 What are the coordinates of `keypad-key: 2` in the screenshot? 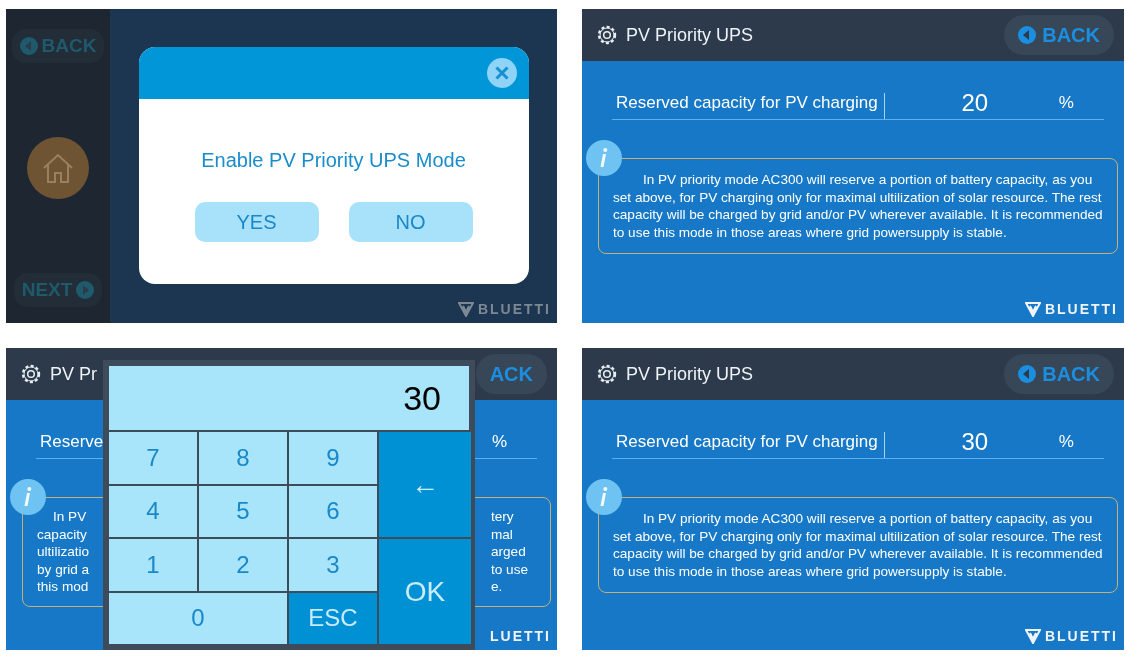 It's located at (243, 565).